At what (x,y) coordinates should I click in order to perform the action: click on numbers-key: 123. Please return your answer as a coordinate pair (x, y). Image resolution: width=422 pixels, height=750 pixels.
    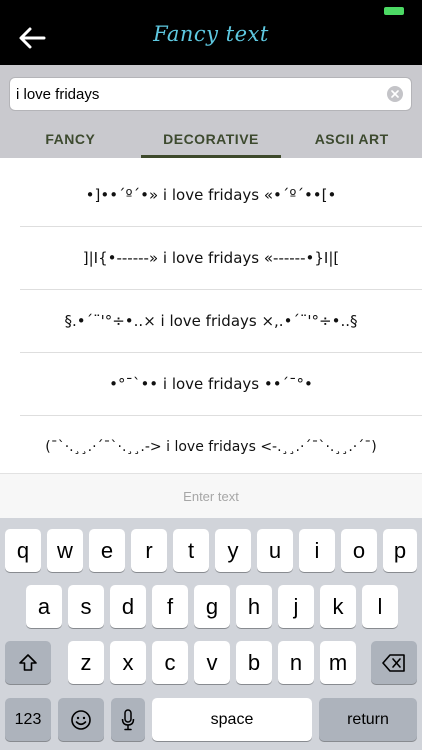
    Looking at the image, I should click on (28, 719).